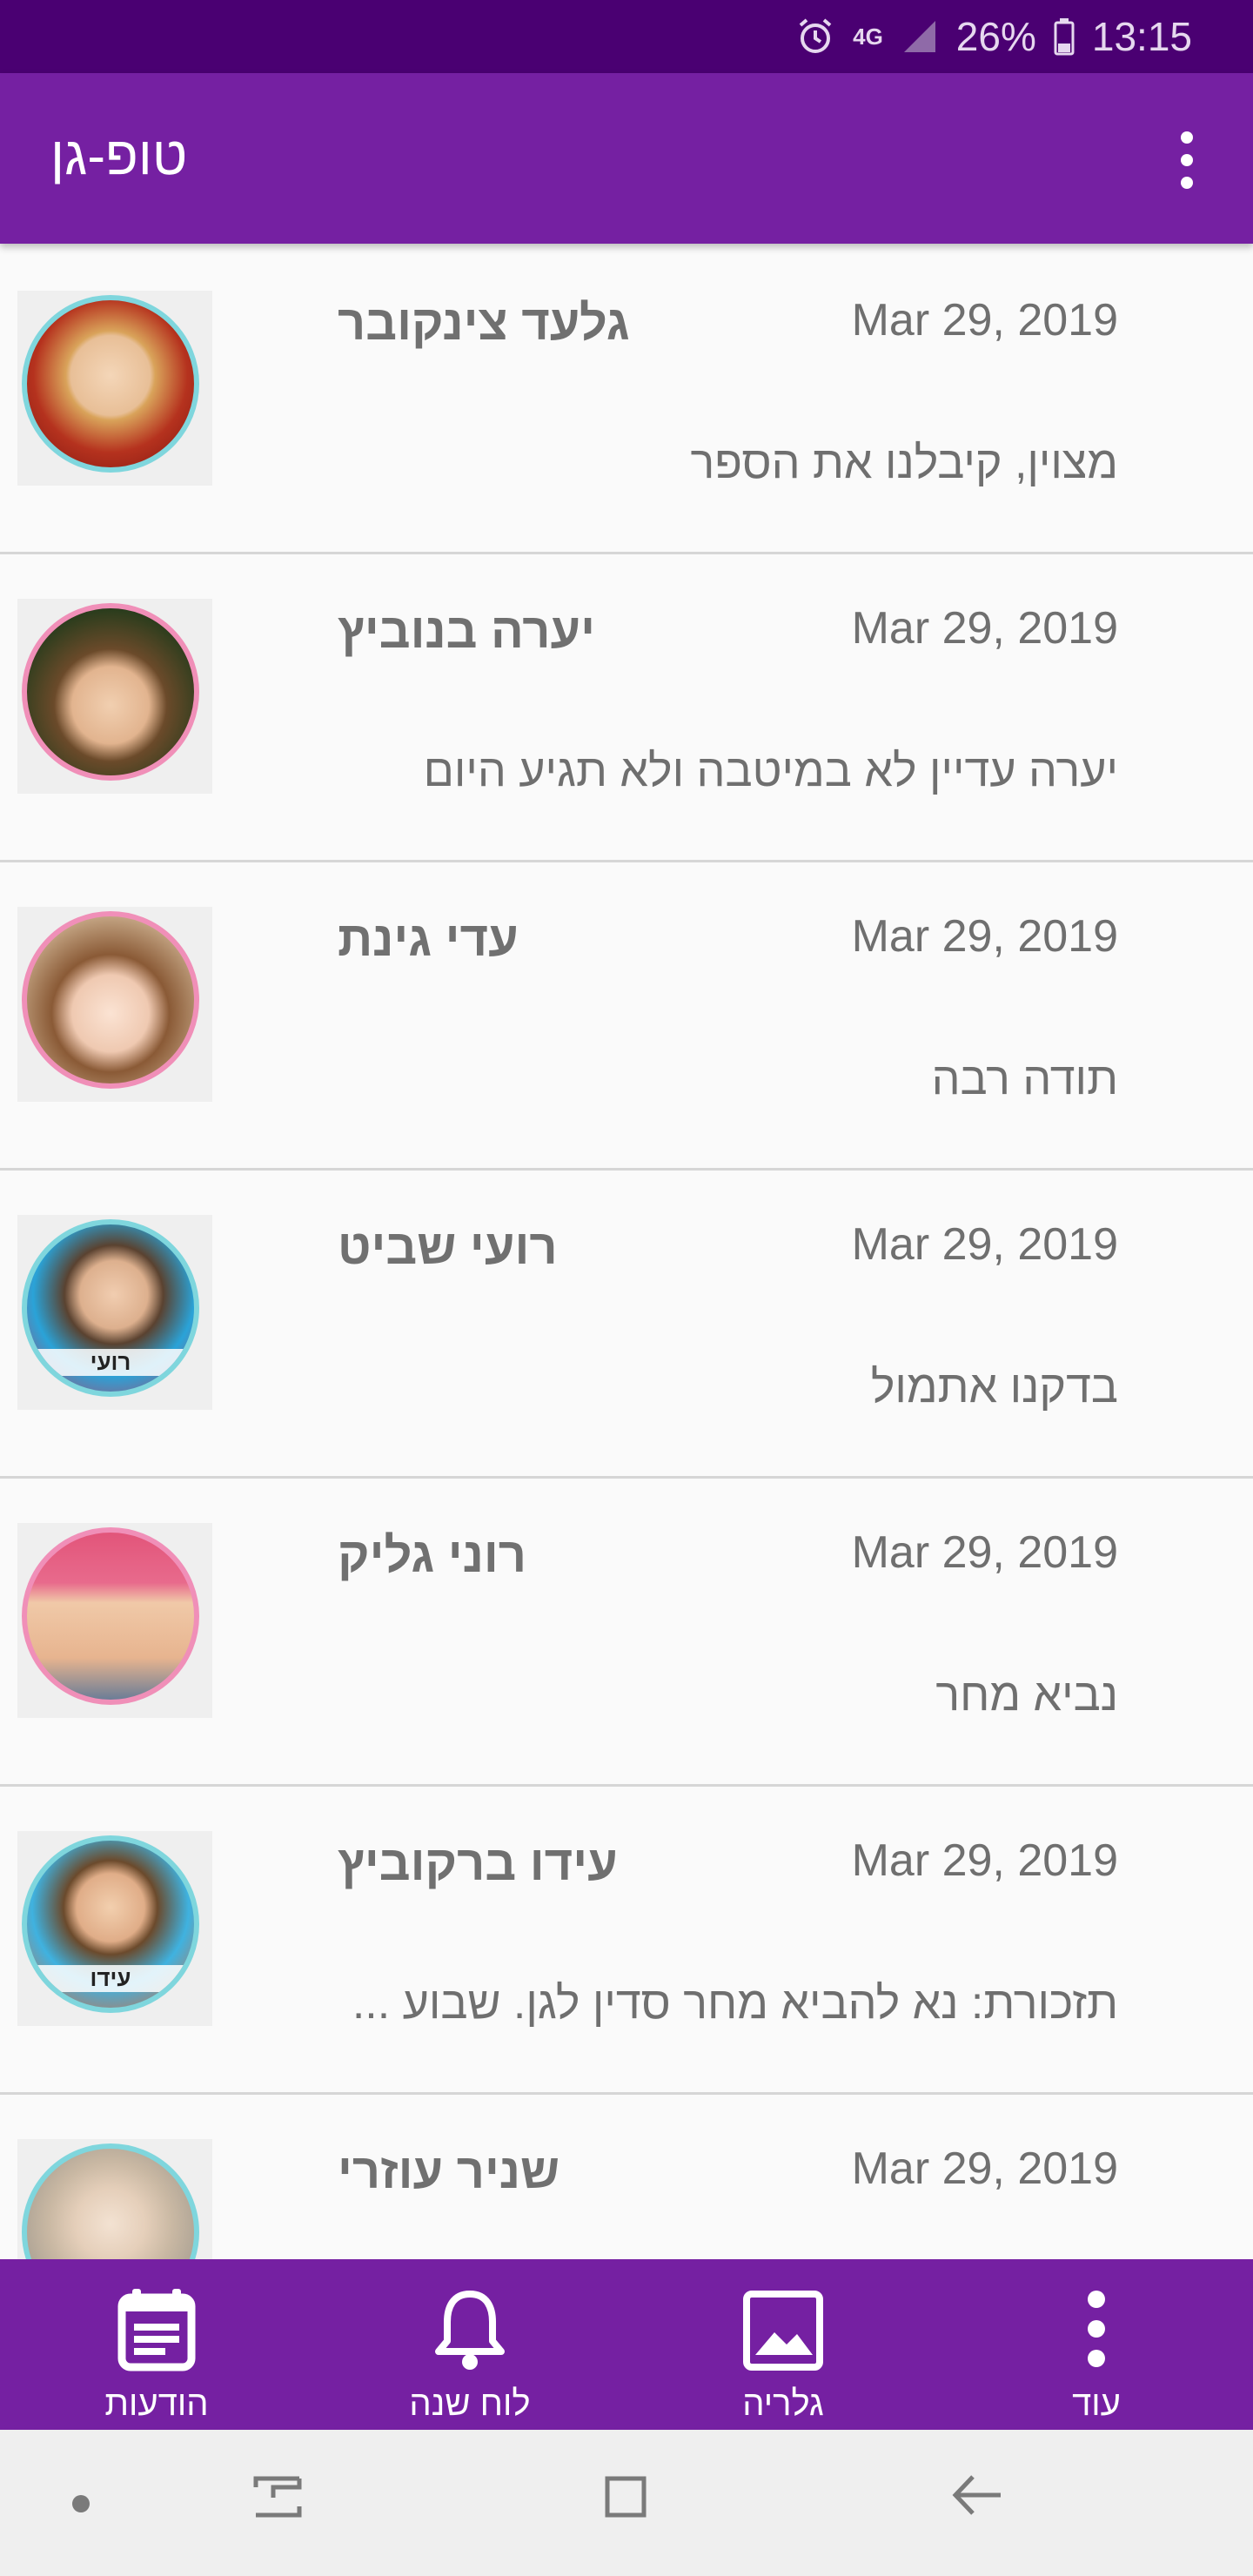 The height and width of the screenshot is (2576, 1253). What do you see at coordinates (868, 37) in the screenshot?
I see `network-type: 4G` at bounding box center [868, 37].